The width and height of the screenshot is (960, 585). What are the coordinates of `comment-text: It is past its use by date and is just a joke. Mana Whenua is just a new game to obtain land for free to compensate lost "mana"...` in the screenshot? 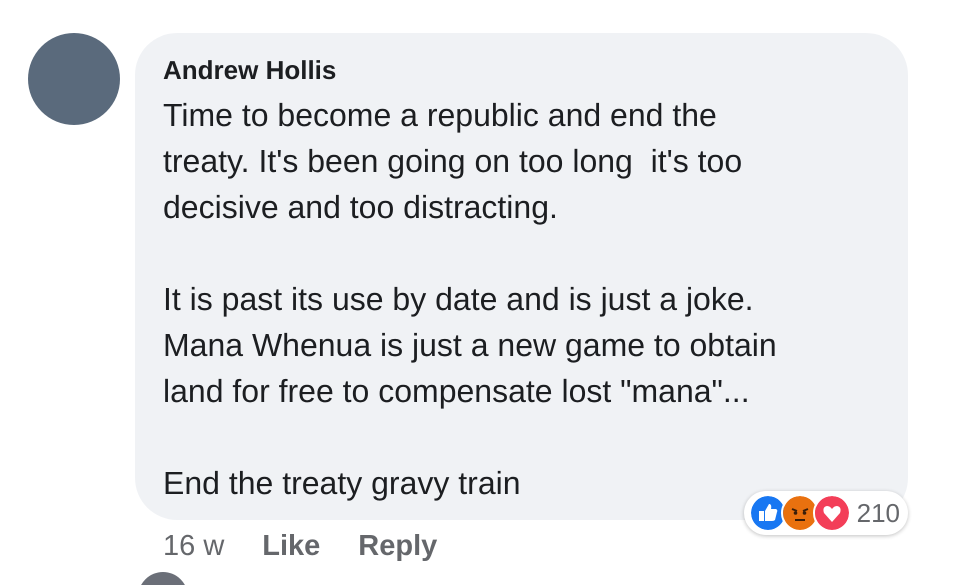 It's located at (470, 345).